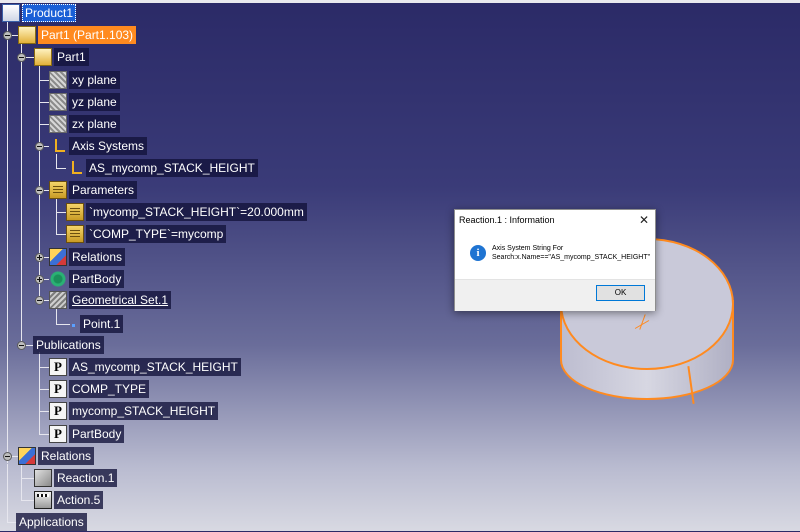  I want to click on tree-item-reaction: Reaction.1, so click(76, 478).